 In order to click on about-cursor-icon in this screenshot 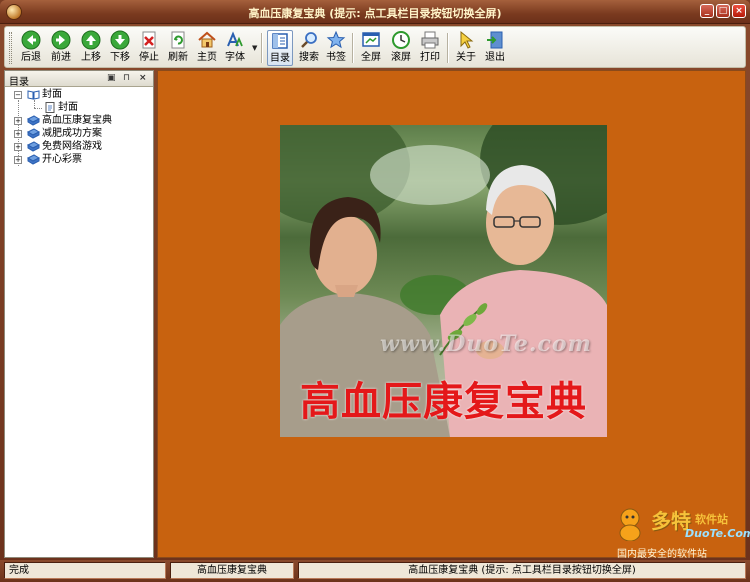, I will do `click(467, 39)`.